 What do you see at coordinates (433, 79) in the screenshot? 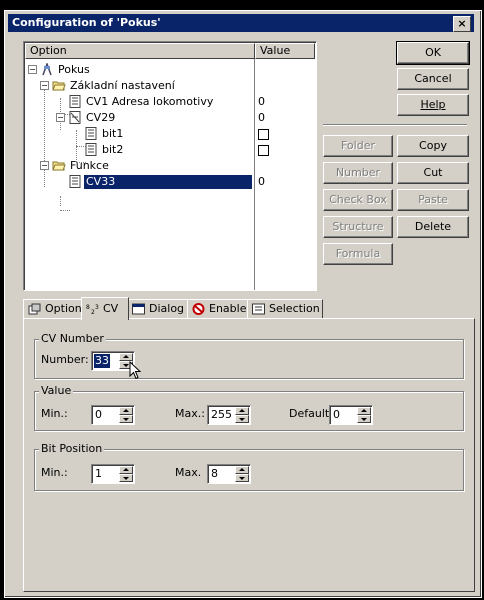
I see `cancel-button: Cancel` at bounding box center [433, 79].